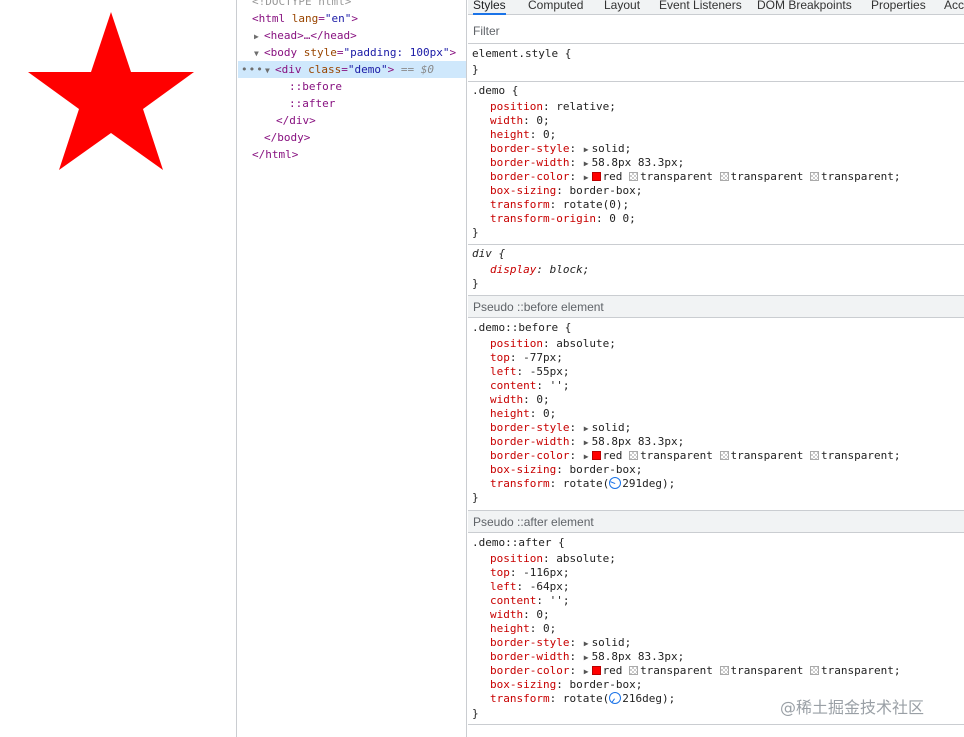 The image size is (964, 737). I want to click on css-property-left: left: -64px;, so click(530, 587).